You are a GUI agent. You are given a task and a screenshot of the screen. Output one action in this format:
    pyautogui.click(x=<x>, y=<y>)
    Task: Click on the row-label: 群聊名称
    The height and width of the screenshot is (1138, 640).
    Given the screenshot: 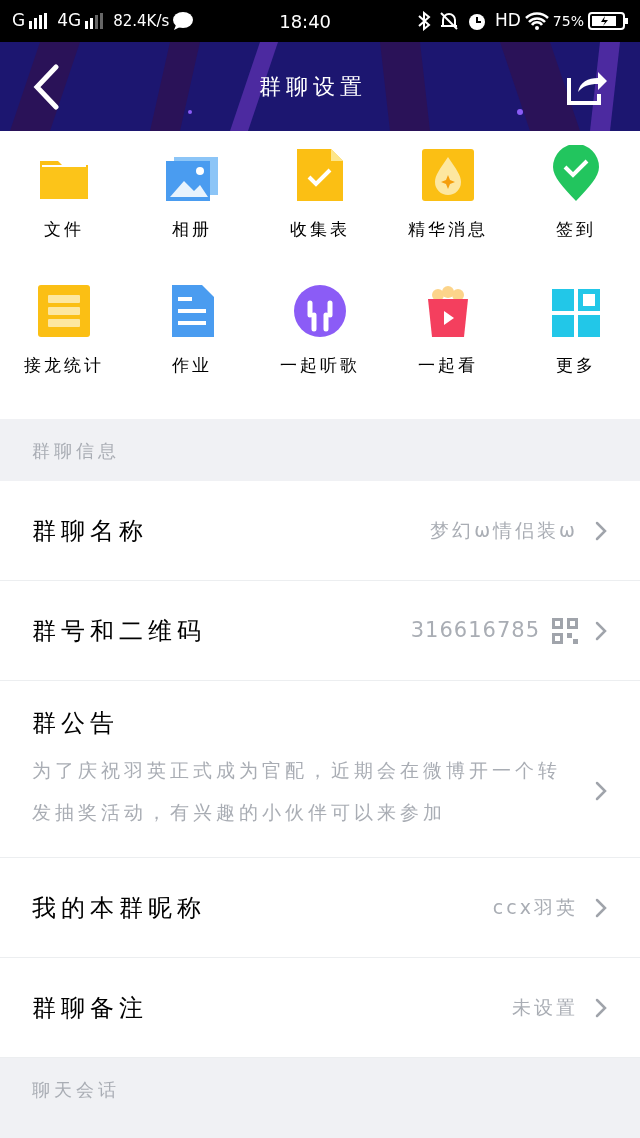 What is the action you would take?
    pyautogui.click(x=90, y=531)
    